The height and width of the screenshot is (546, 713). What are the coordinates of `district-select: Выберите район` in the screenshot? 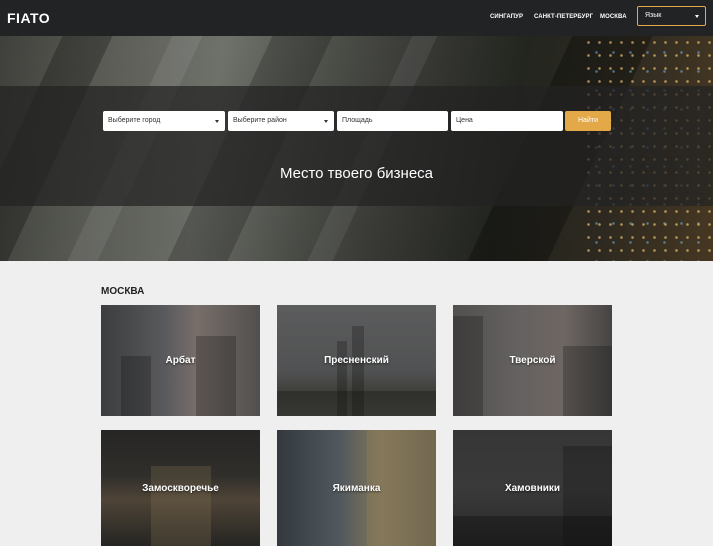 It's located at (281, 121).